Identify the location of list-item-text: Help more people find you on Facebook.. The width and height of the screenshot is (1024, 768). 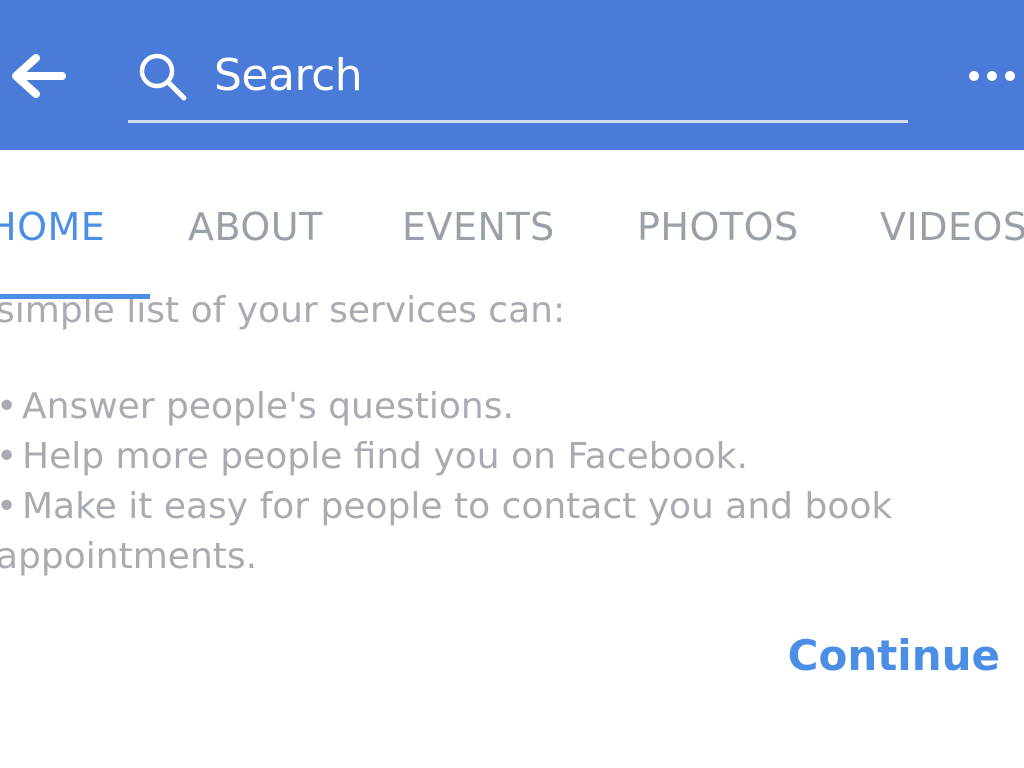
(385, 456).